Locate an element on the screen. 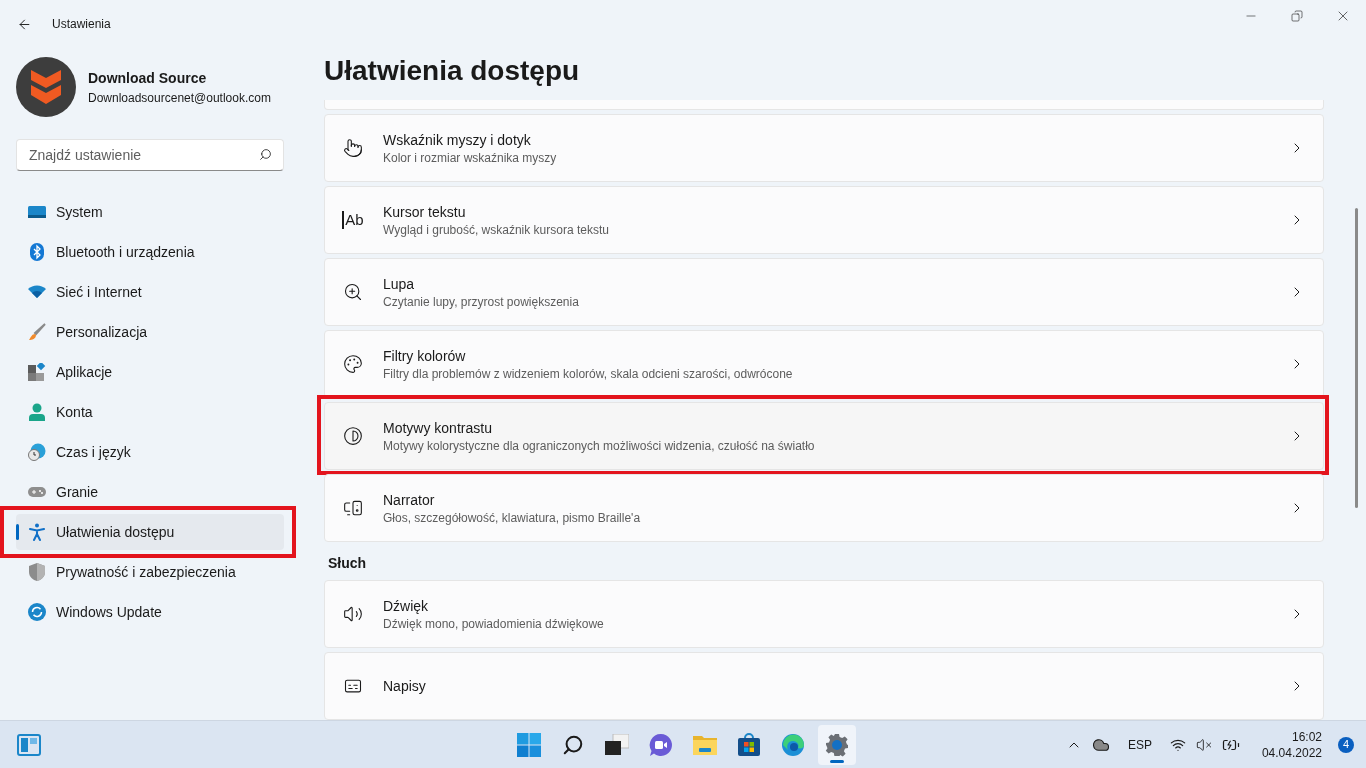 The image size is (1366, 768). card-title: Napisy is located at coordinates (405, 686).